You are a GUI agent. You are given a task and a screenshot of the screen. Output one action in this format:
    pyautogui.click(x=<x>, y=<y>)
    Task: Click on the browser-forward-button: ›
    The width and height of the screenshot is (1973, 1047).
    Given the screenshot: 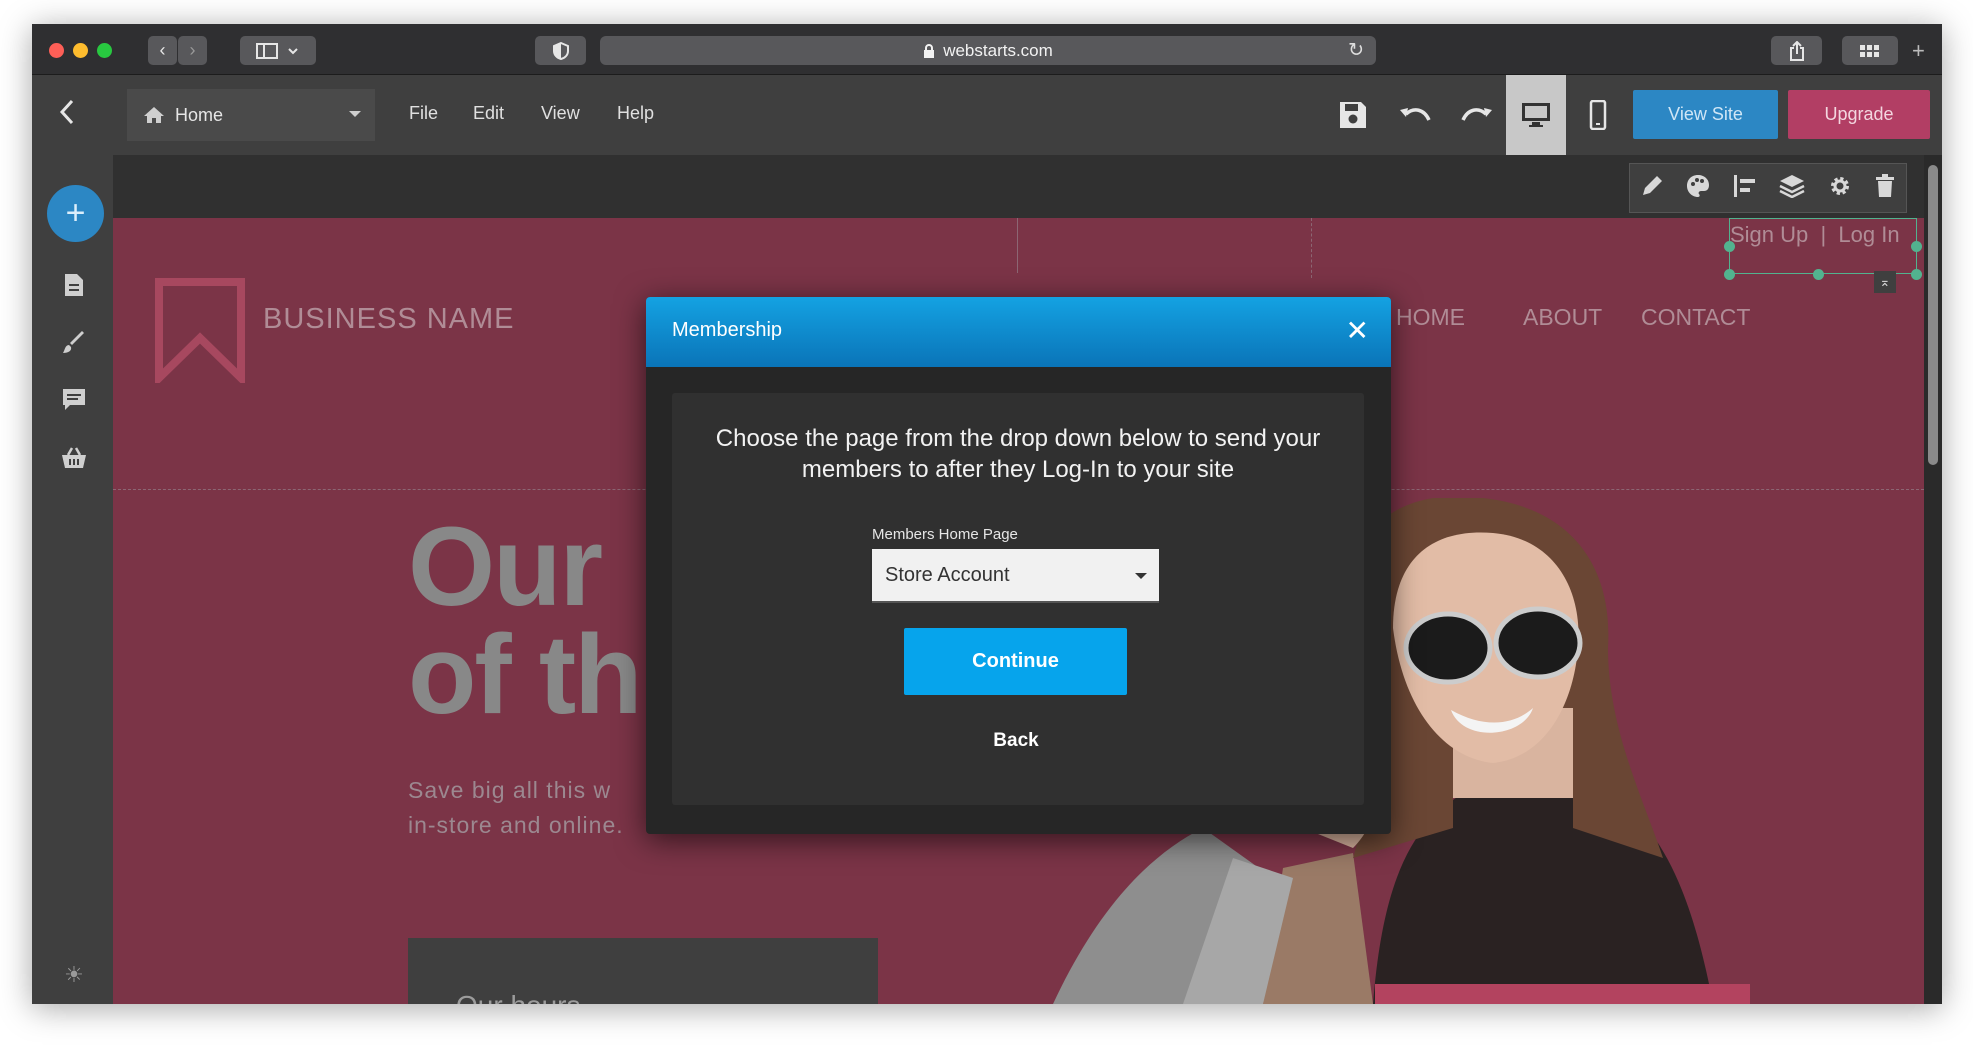 What is the action you would take?
    pyautogui.click(x=192, y=50)
    